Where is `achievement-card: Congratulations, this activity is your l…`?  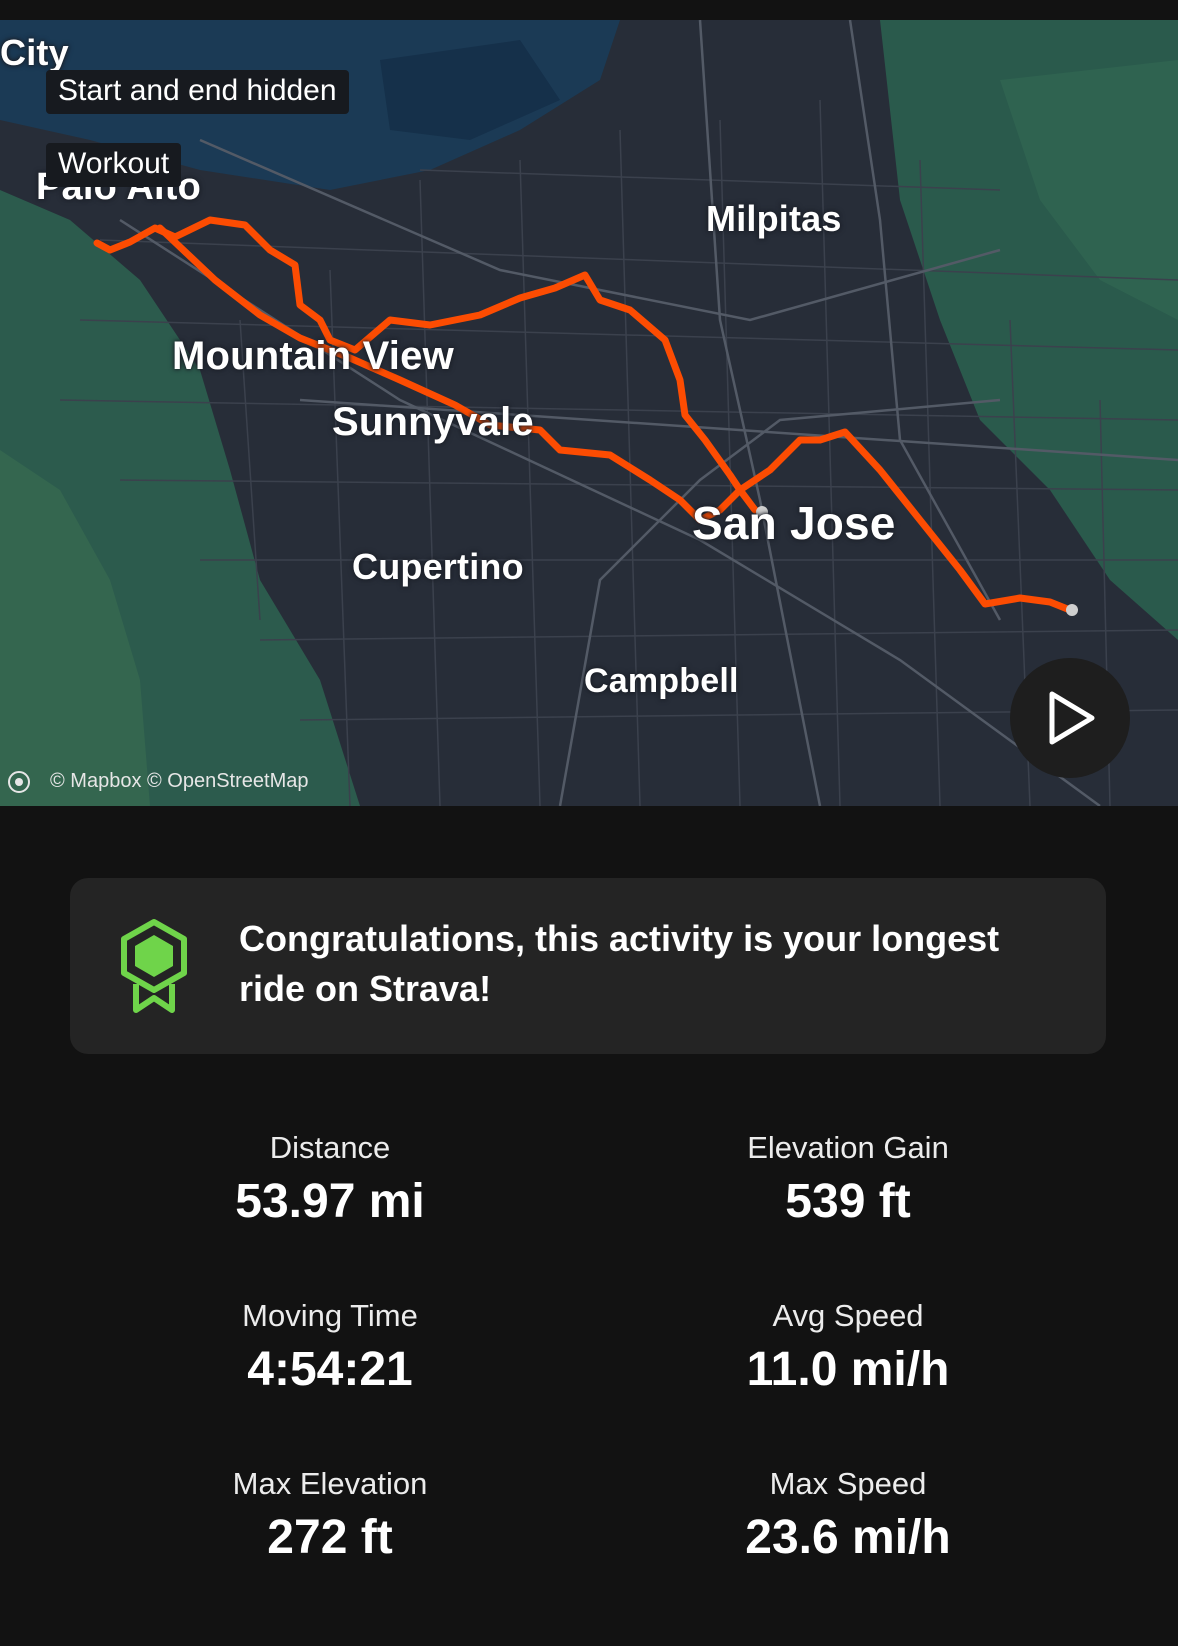
achievement-card: Congratulations, this activity is your l… is located at coordinates (588, 966).